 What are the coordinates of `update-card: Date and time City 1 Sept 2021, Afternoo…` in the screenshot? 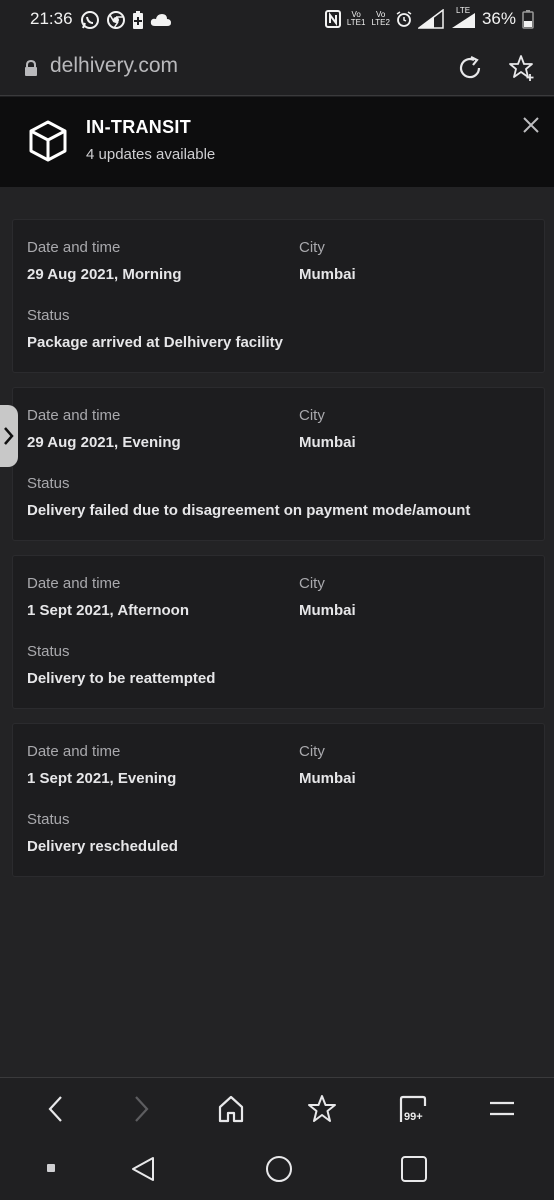 It's located at (278, 632).